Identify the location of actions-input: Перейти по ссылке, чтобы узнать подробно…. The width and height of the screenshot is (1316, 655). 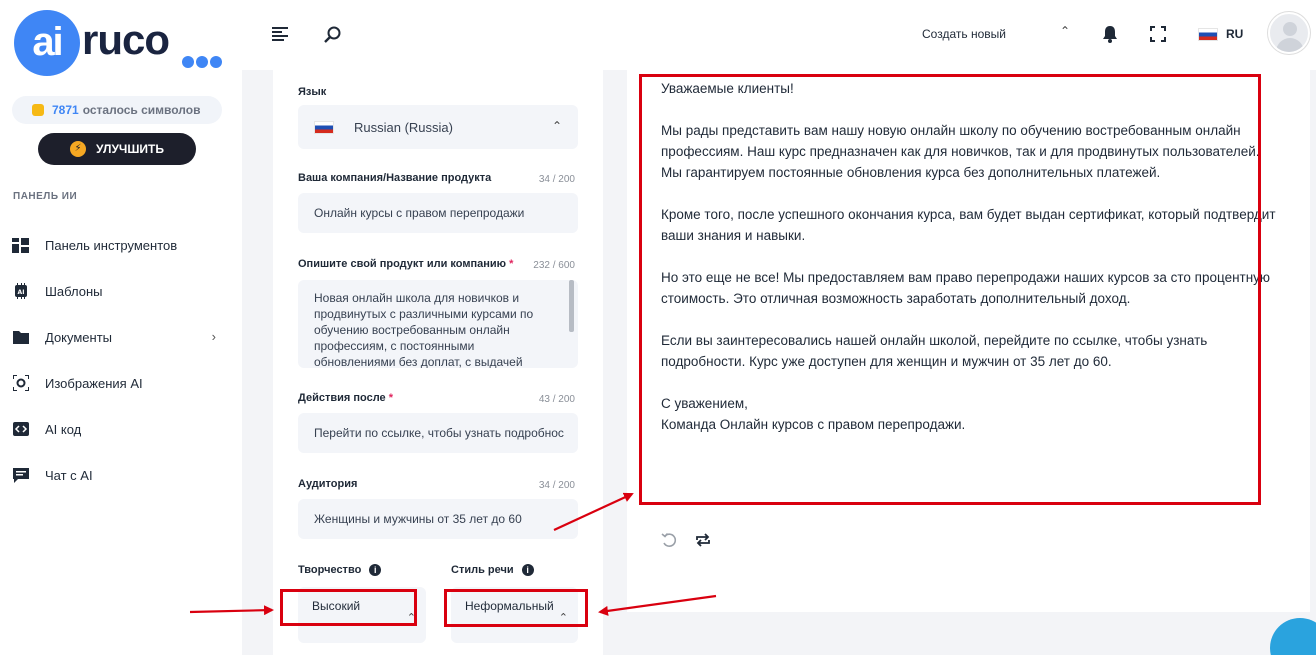
(438, 433).